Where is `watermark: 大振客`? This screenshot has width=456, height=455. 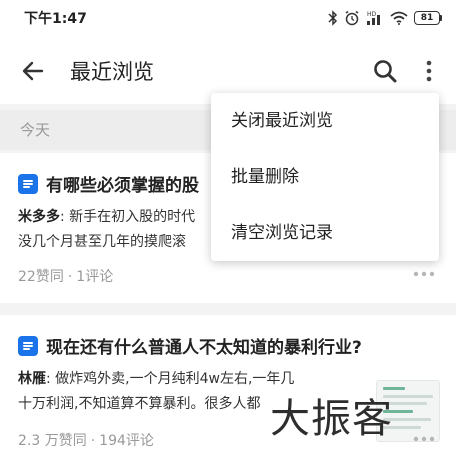 watermark: 大振客 is located at coordinates (331, 419).